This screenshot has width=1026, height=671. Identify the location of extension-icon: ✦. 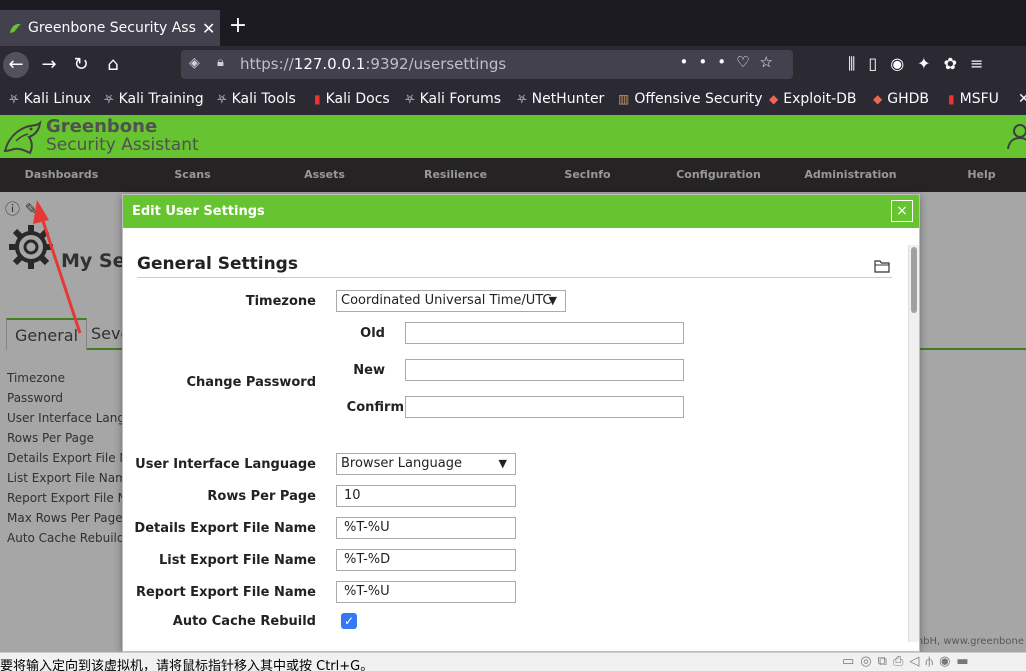
(930, 63).